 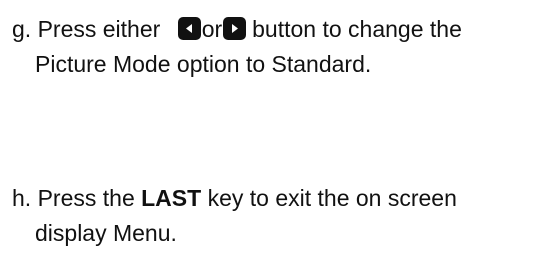 I want to click on step-g-line-1: g. Press either or button to change the, so click(x=237, y=29).